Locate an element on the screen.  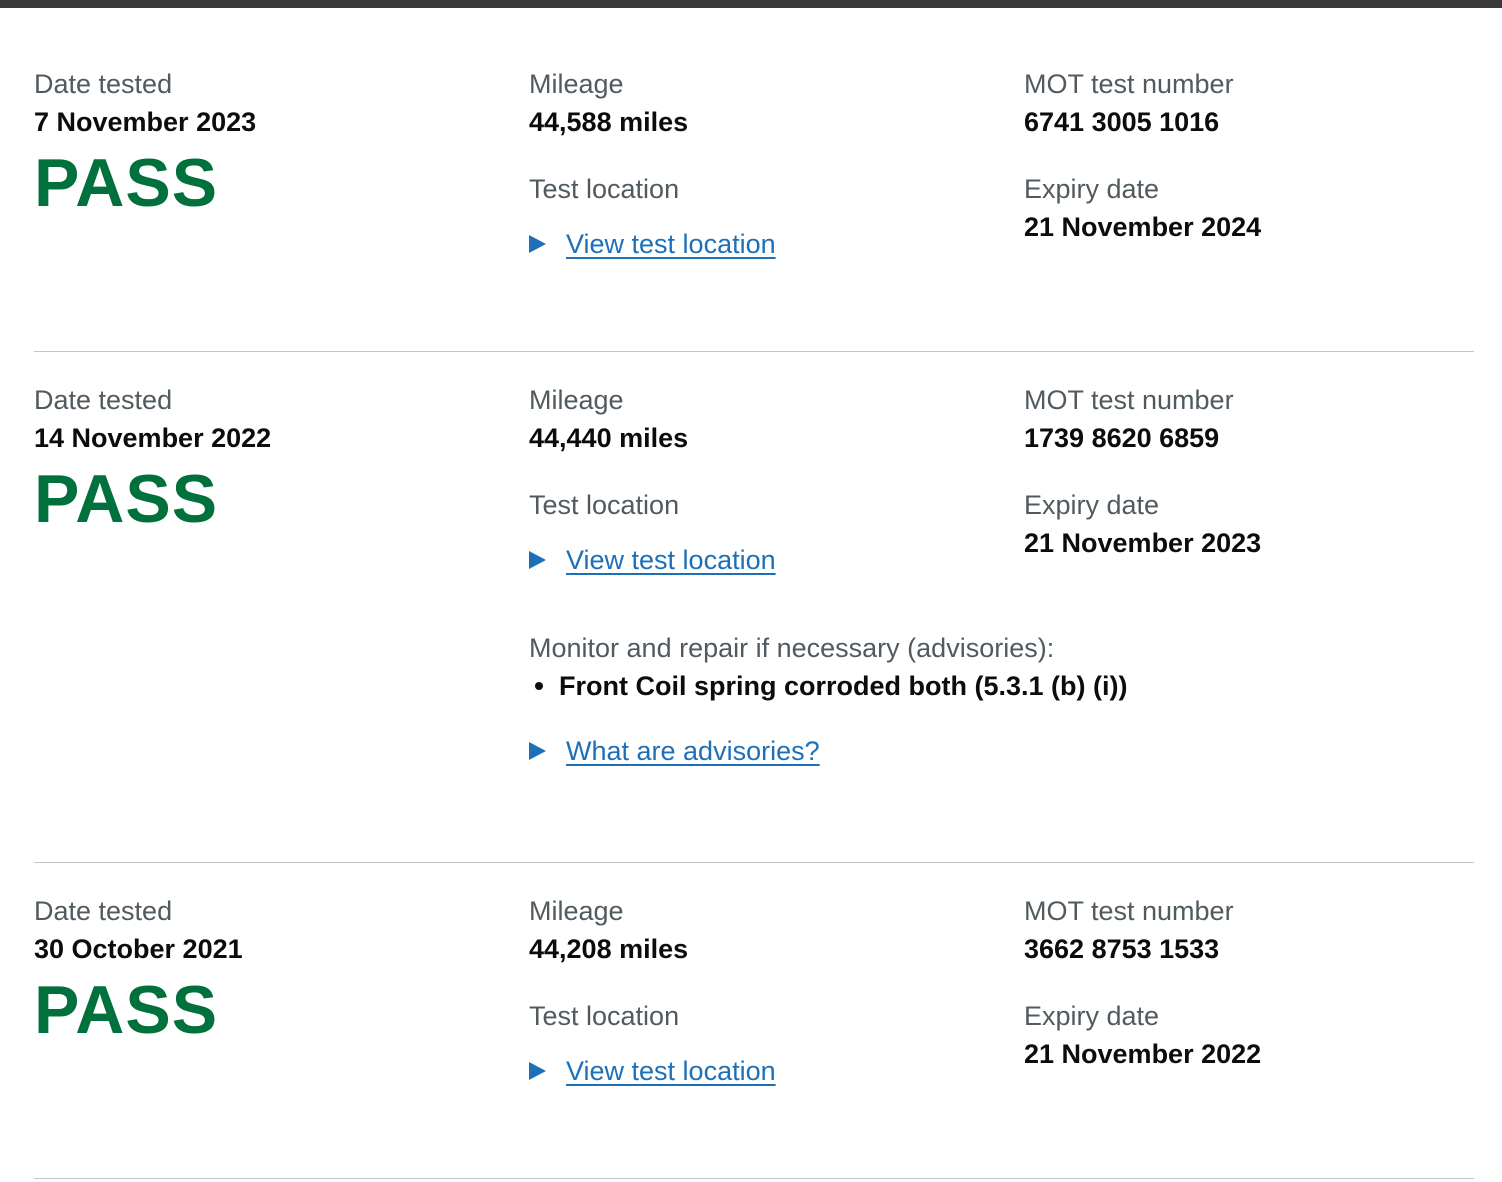
expiry-date-value: 21 November 2024 is located at coordinates (1143, 227).